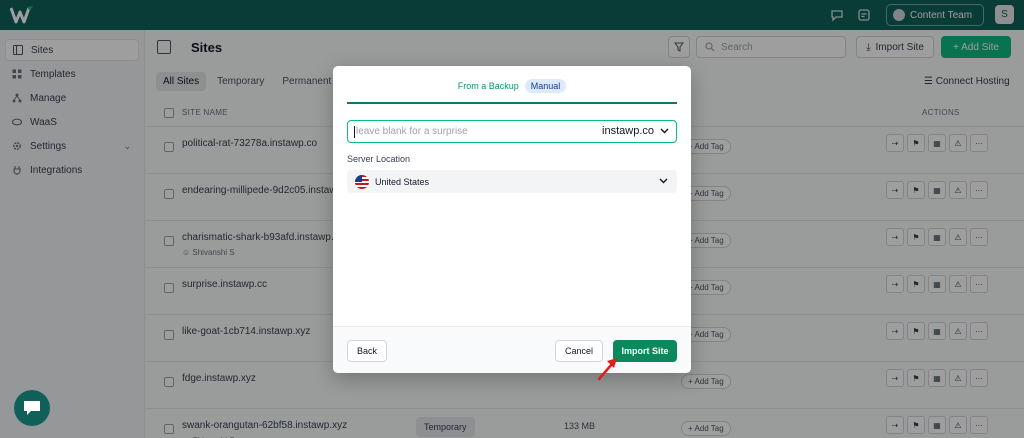 The image size is (1024, 438). Describe the element at coordinates (412, 131) in the screenshot. I see `subdomain-placeholder: leave blank for a surprise` at that location.